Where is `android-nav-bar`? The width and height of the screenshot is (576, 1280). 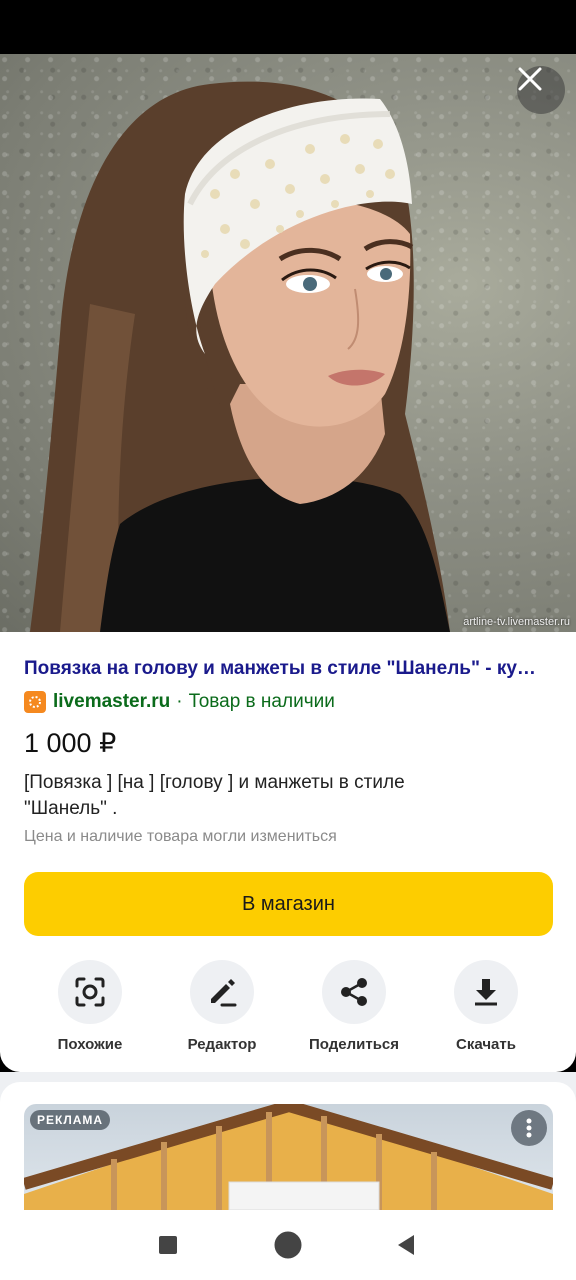
android-nav-bar is located at coordinates (288, 1245).